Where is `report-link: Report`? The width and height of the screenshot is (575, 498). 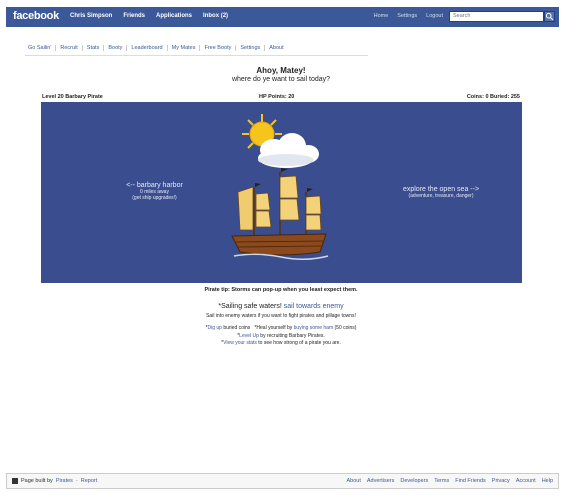
report-link: Report is located at coordinates (89, 481).